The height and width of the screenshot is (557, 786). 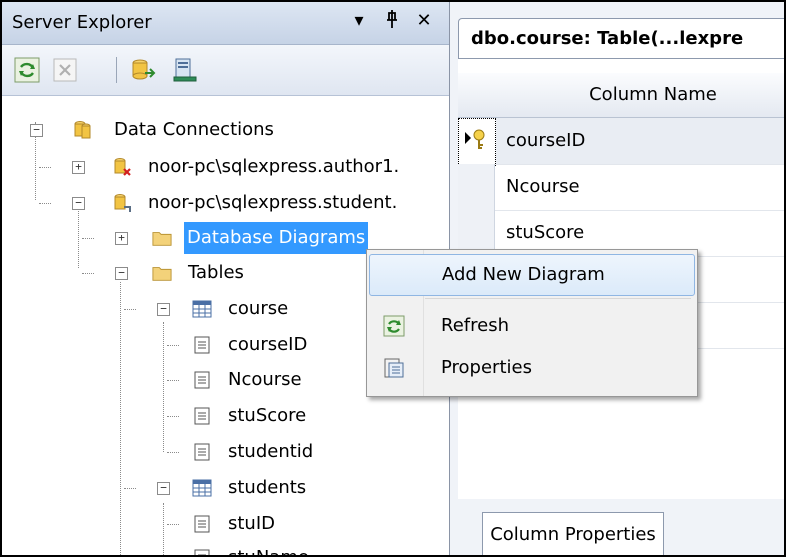 I want to click on auto-hide-pin-icon, so click(x=392, y=21).